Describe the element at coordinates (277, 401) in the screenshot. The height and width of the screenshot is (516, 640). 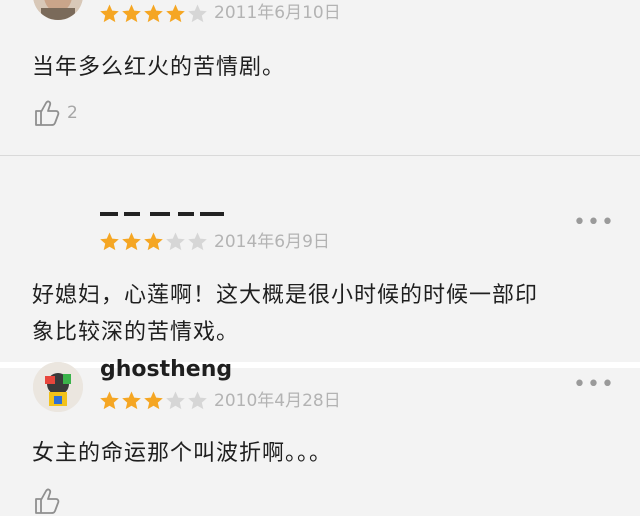
I see `review-date: 2010年4月28日` at that location.